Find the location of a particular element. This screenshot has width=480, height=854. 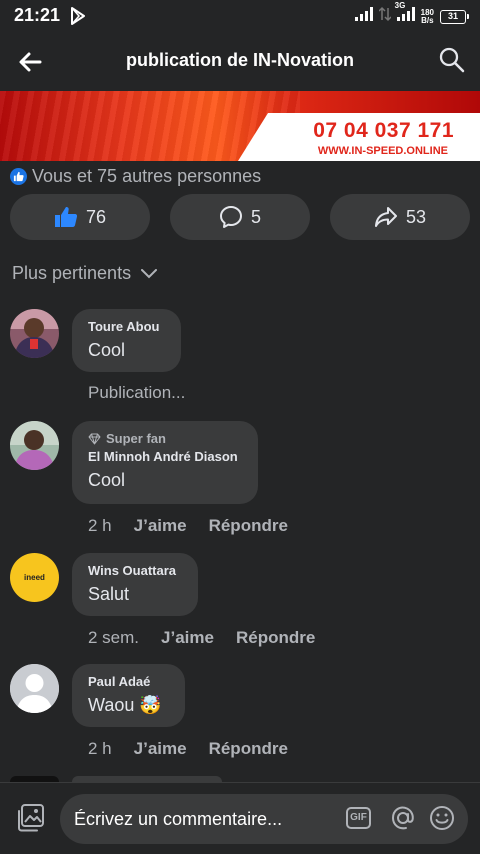

network-type: 3G is located at coordinates (400, 5).